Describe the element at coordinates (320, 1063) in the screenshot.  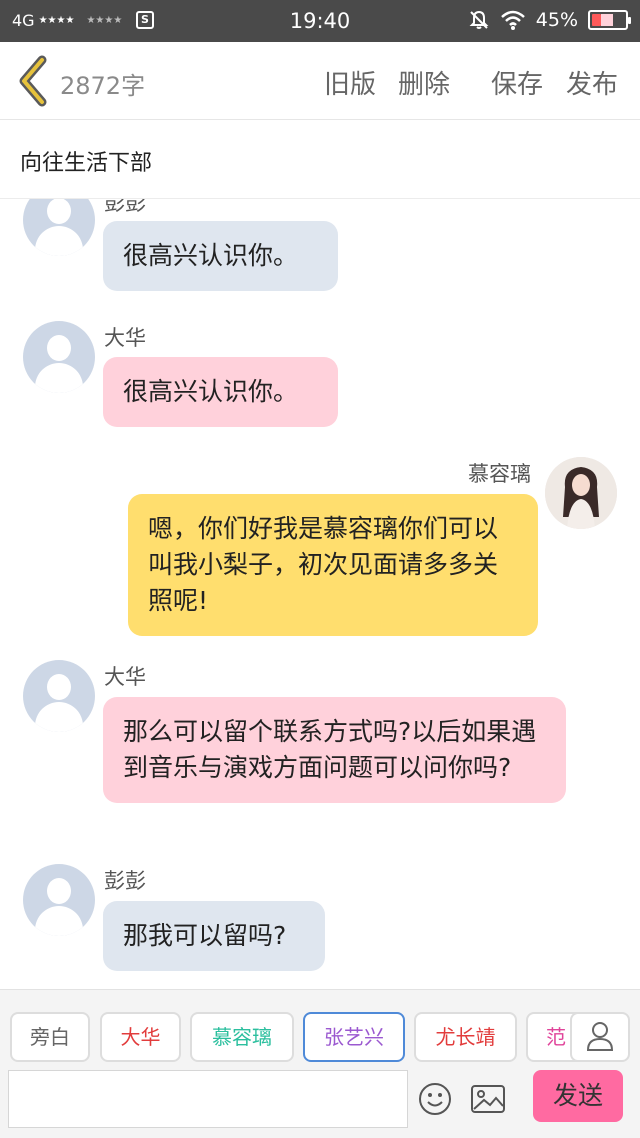
I see `composer-panel: 旁白 大华 慕容璃 张艺兴 尤长靖 范 发送` at that location.